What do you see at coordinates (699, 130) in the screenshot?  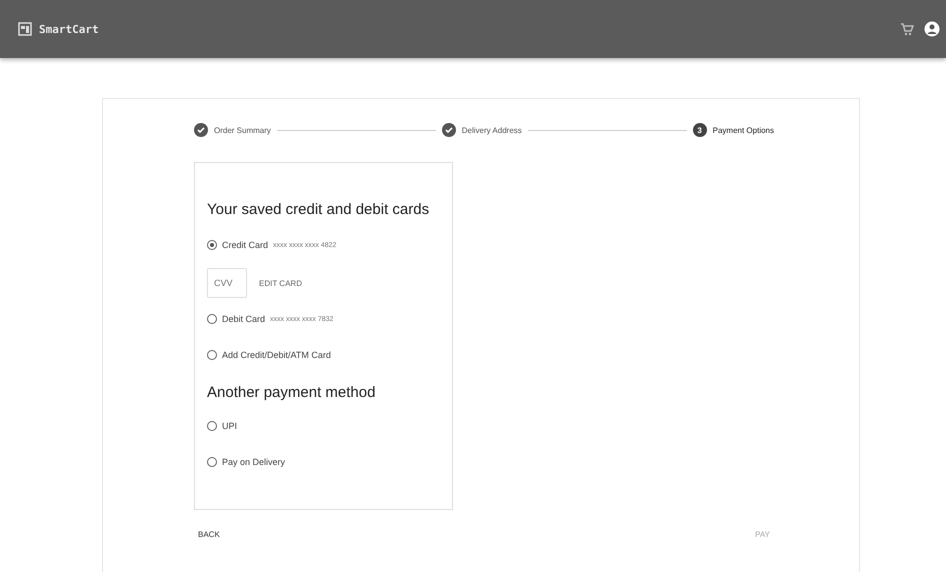 I see `step-number: 3` at bounding box center [699, 130].